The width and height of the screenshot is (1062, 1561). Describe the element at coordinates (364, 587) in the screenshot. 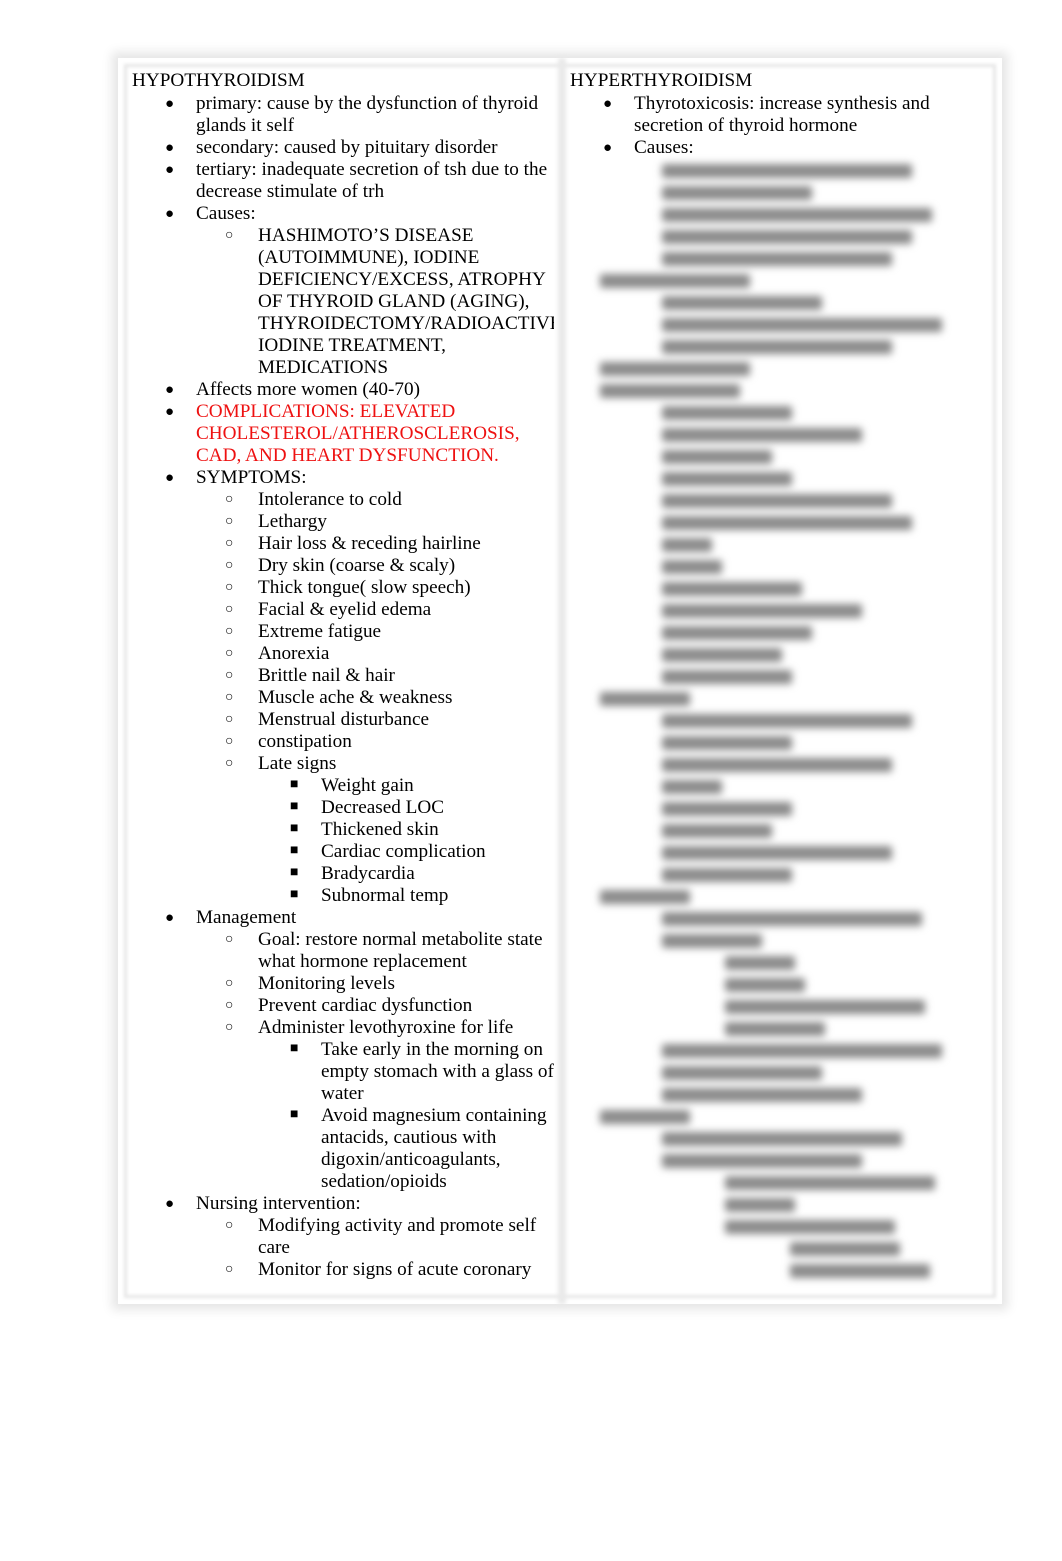

I see `list-item-text: Thick tongue( slow speech)` at that location.